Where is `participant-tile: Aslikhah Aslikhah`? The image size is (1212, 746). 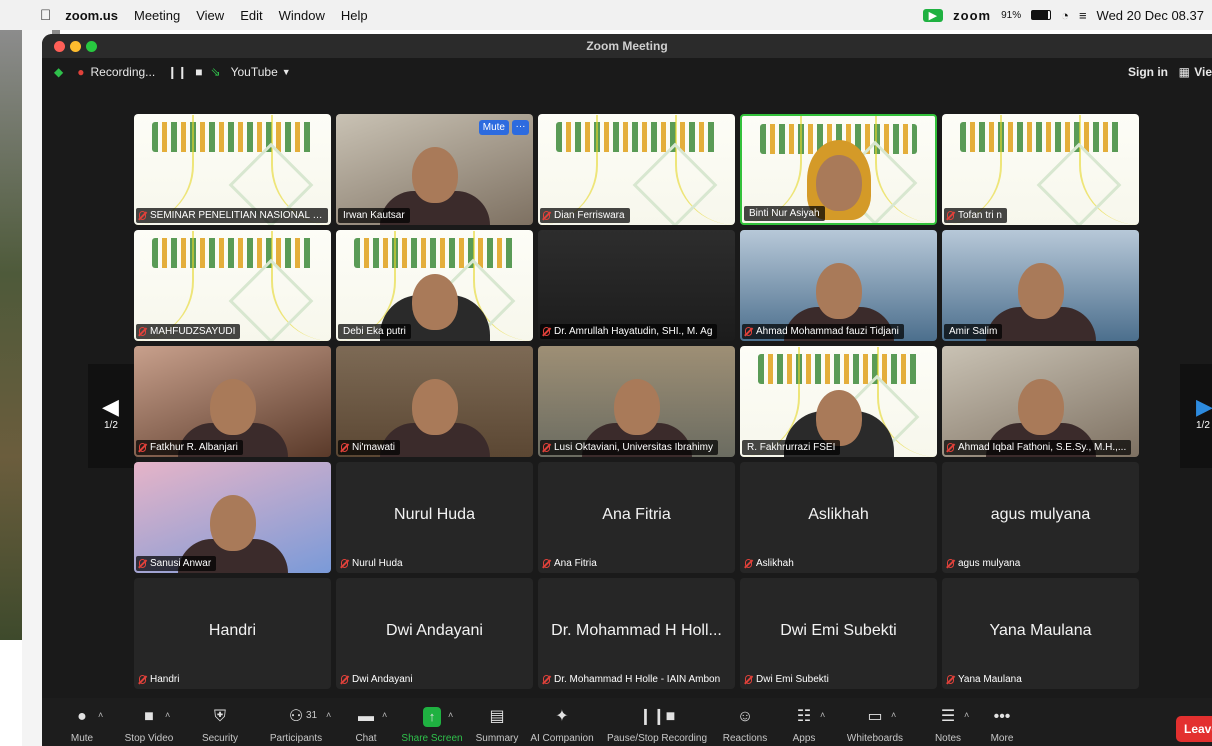 participant-tile: Aslikhah Aslikhah is located at coordinates (838, 517).